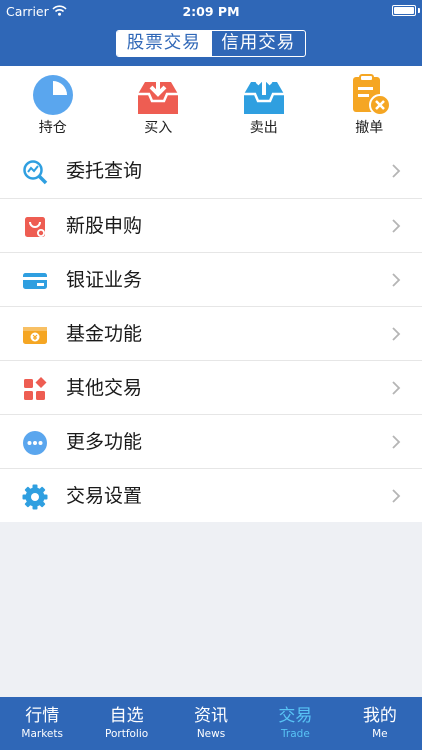 The image size is (422, 750). I want to click on menu-item-label: 基金功能, so click(104, 334).